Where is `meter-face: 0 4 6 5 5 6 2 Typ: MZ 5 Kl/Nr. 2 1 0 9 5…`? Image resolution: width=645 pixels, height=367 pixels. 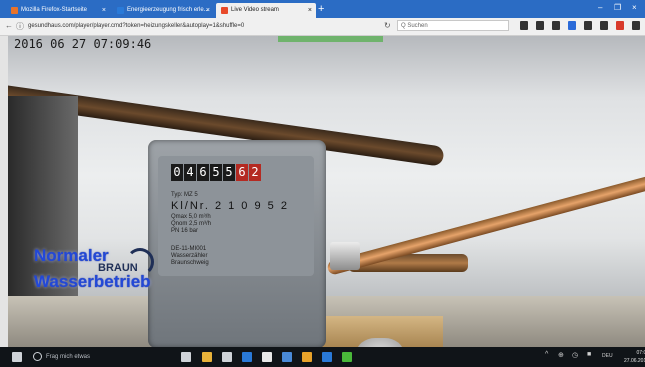
meter-face: 0 4 6 5 5 6 2 Typ: MZ 5 Kl/Nr. 2 1 0 9 5… is located at coordinates (236, 216).